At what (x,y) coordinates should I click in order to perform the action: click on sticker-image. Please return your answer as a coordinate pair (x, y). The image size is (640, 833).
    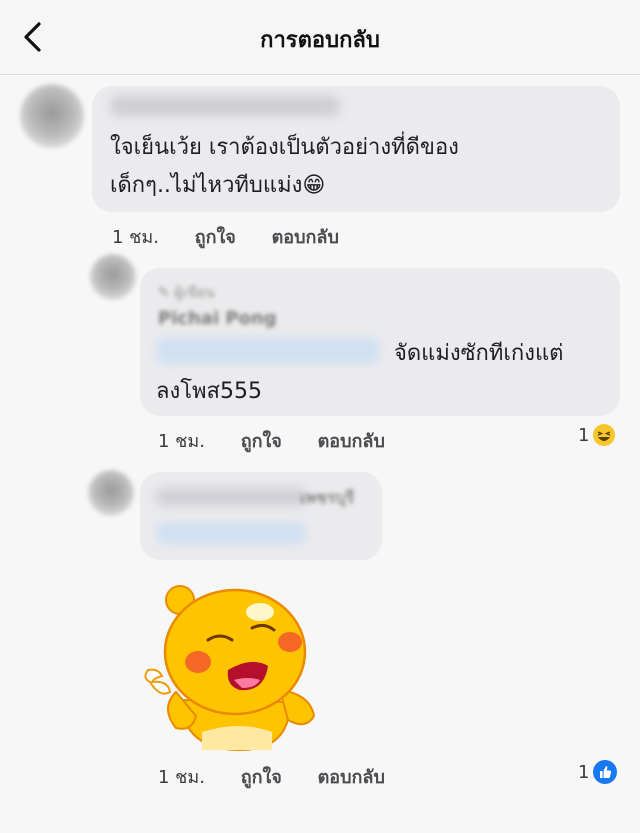
    Looking at the image, I should click on (235, 667).